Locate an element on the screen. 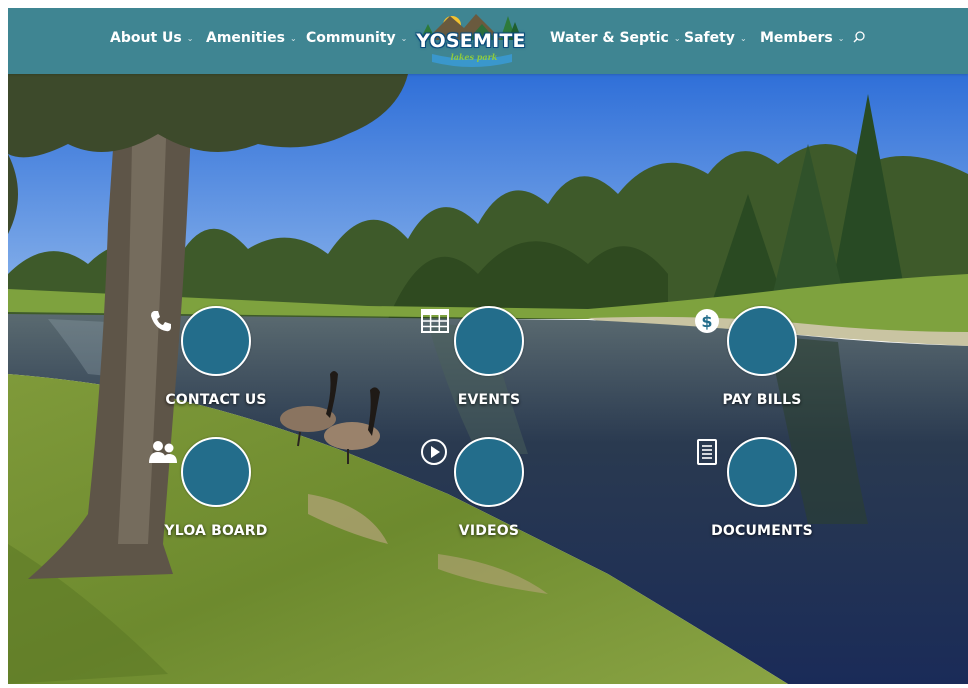 The height and width of the screenshot is (688, 968). tile-documents: DOCUMENTS is located at coordinates (762, 488).